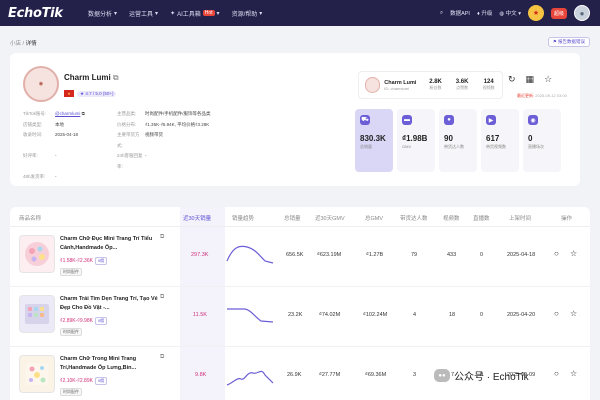 The height and width of the screenshot is (400, 600). I want to click on sales-30d: 297.3K, so click(200, 255).